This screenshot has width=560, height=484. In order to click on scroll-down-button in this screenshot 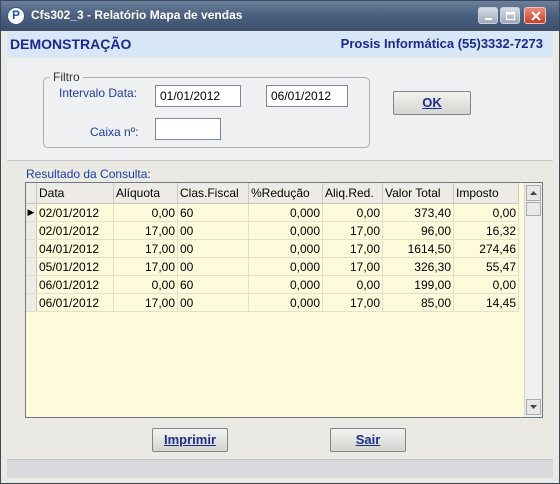, I will do `click(533, 407)`.